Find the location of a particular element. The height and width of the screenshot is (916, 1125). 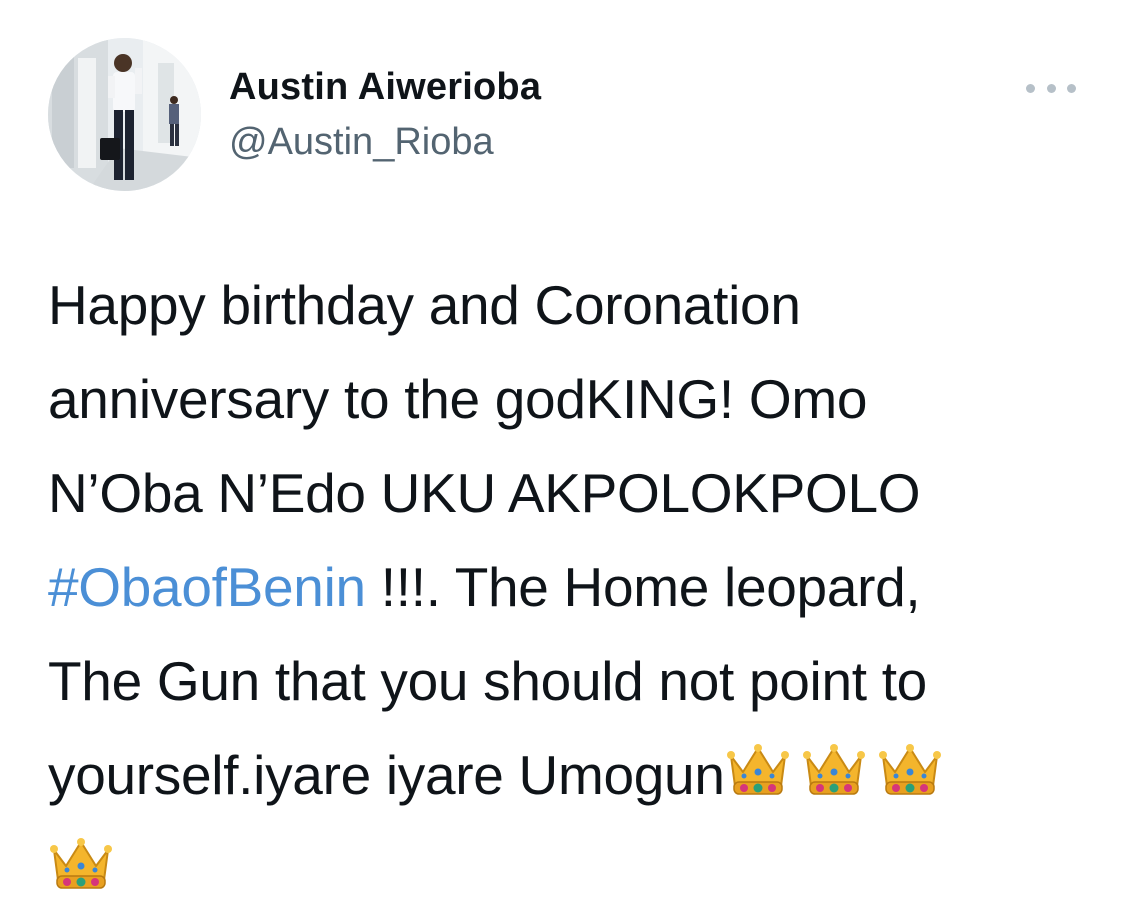

avatar-photo is located at coordinates (124, 114).